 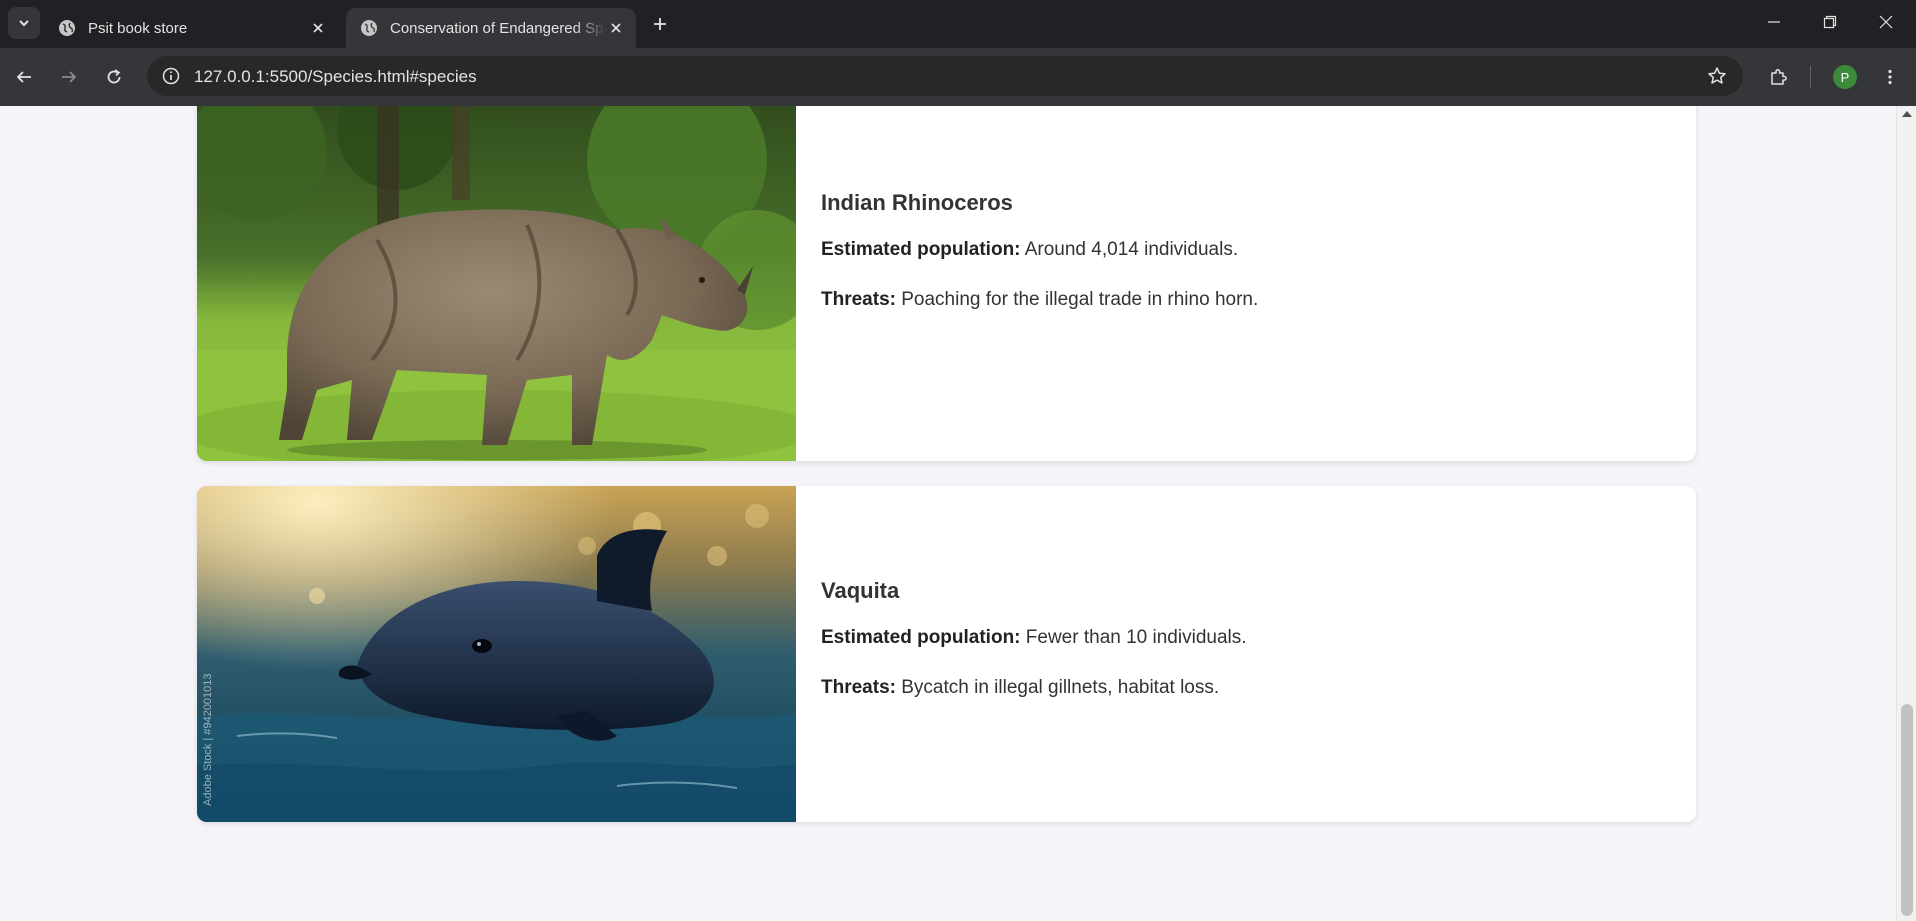 I want to click on arrow-left-icon, so click(x=23, y=77).